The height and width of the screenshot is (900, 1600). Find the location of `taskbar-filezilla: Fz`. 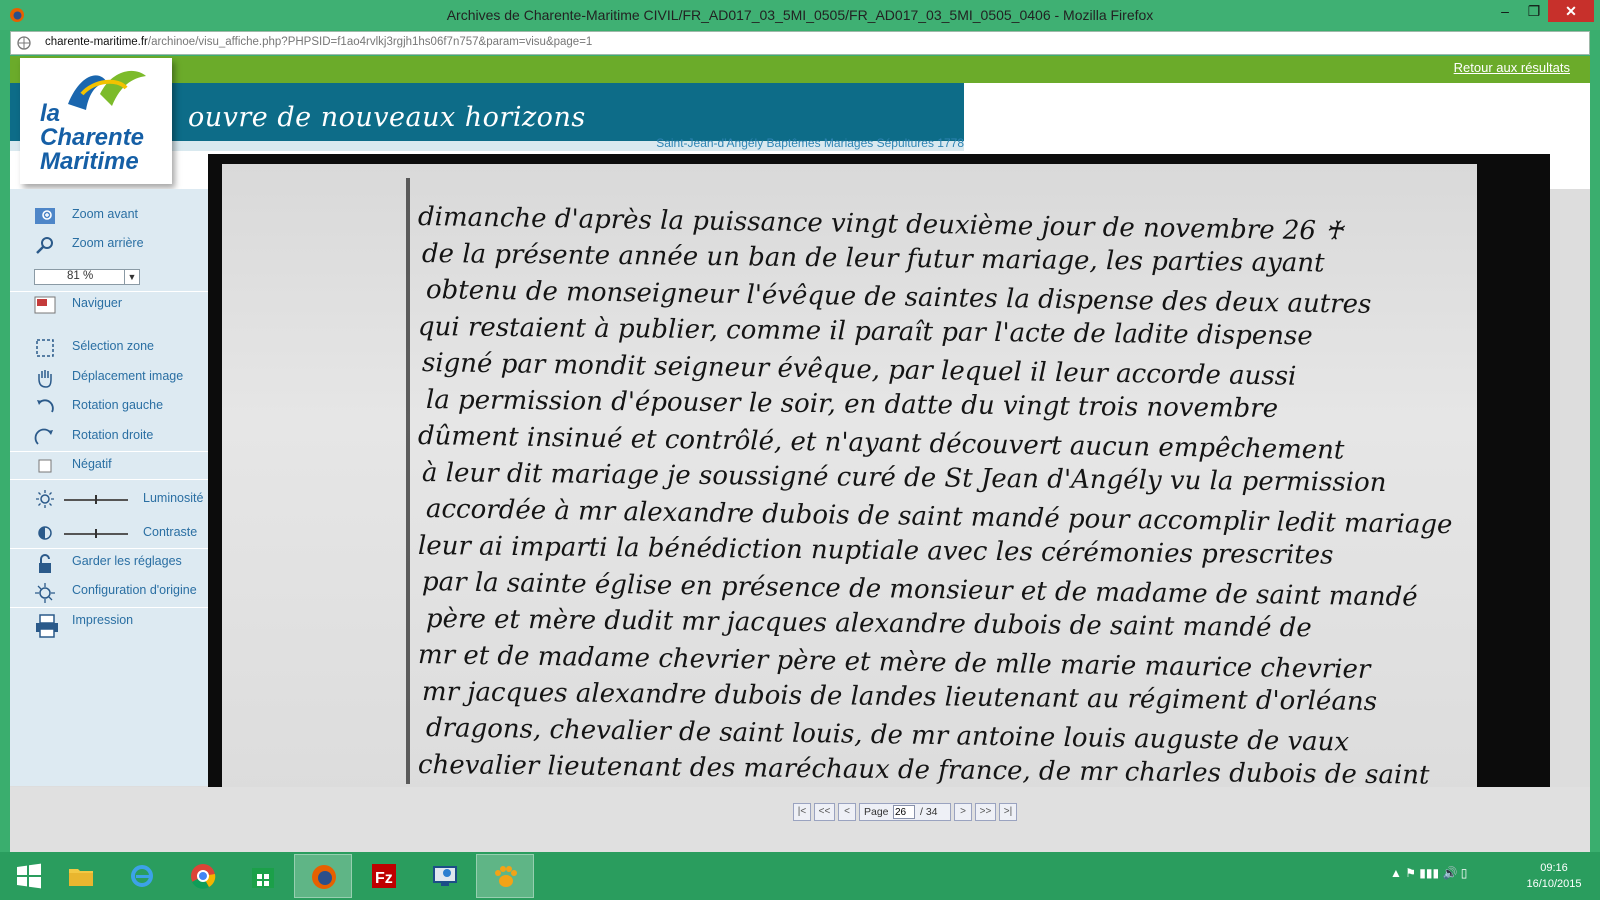

taskbar-filezilla: Fz is located at coordinates (384, 876).